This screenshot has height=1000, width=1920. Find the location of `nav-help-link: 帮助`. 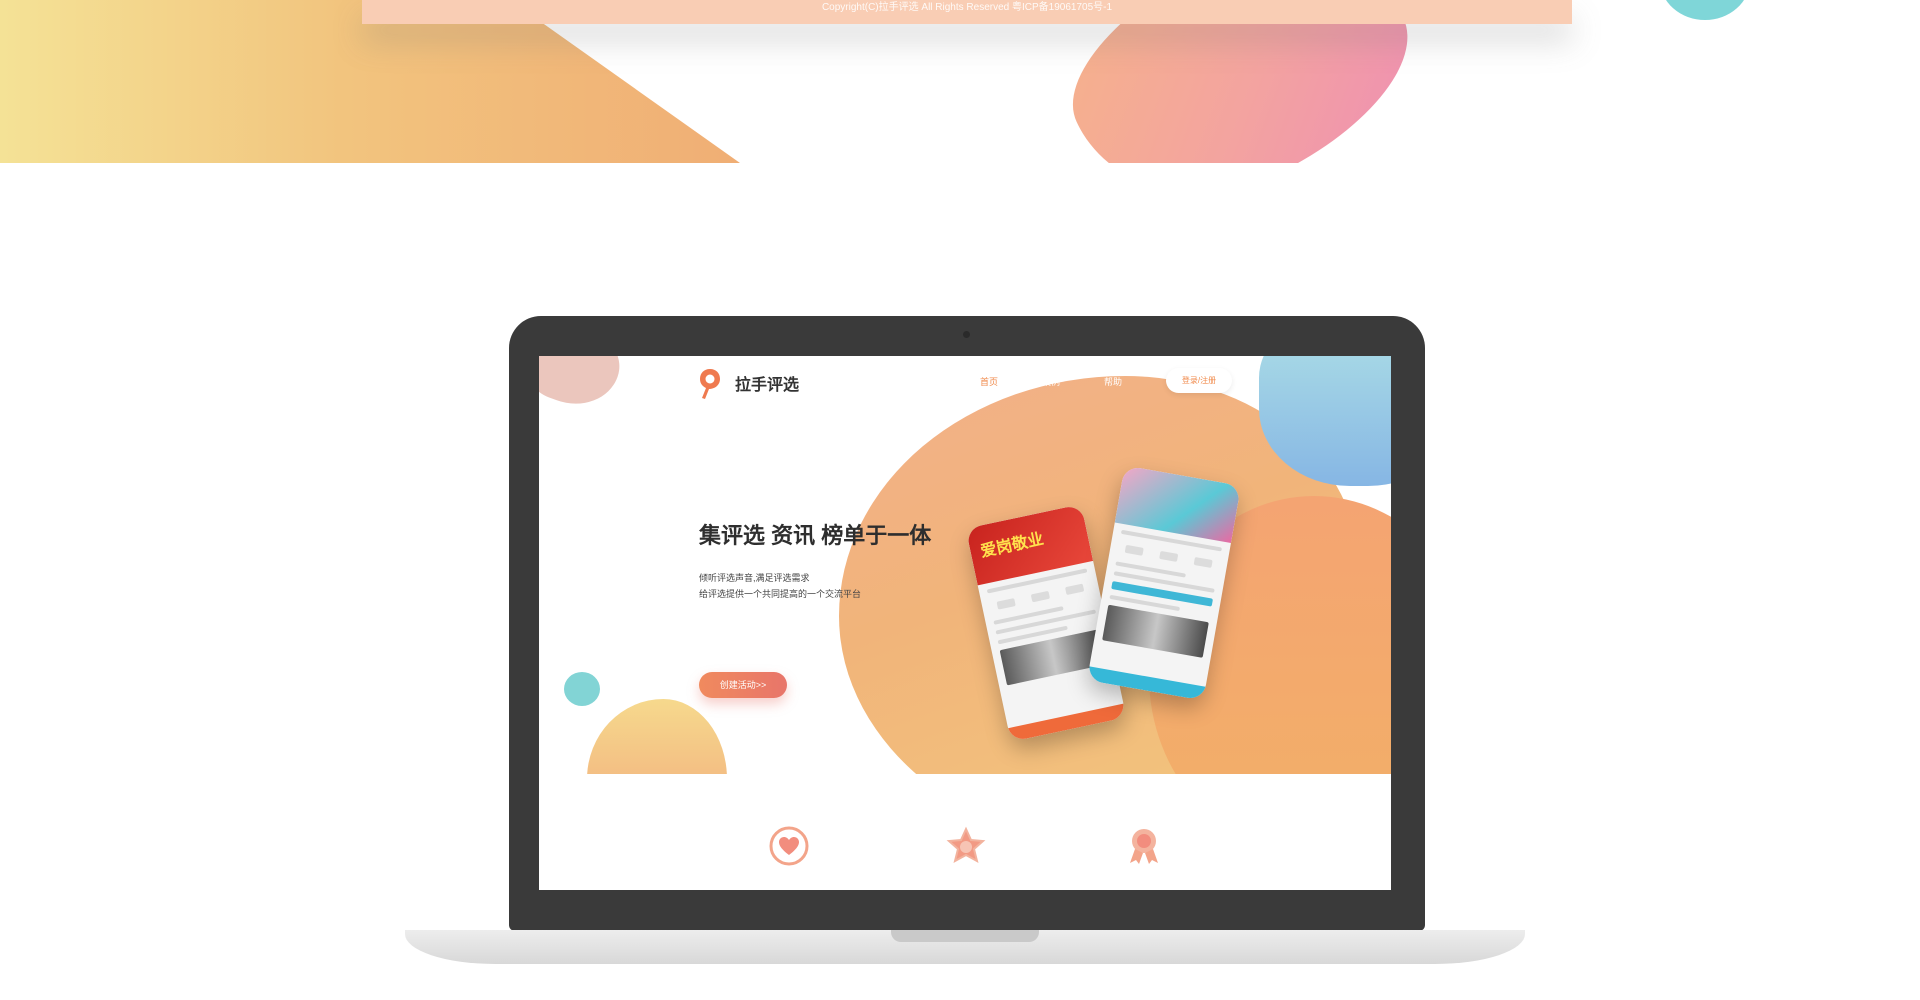

nav-help-link: 帮助 is located at coordinates (1113, 382).